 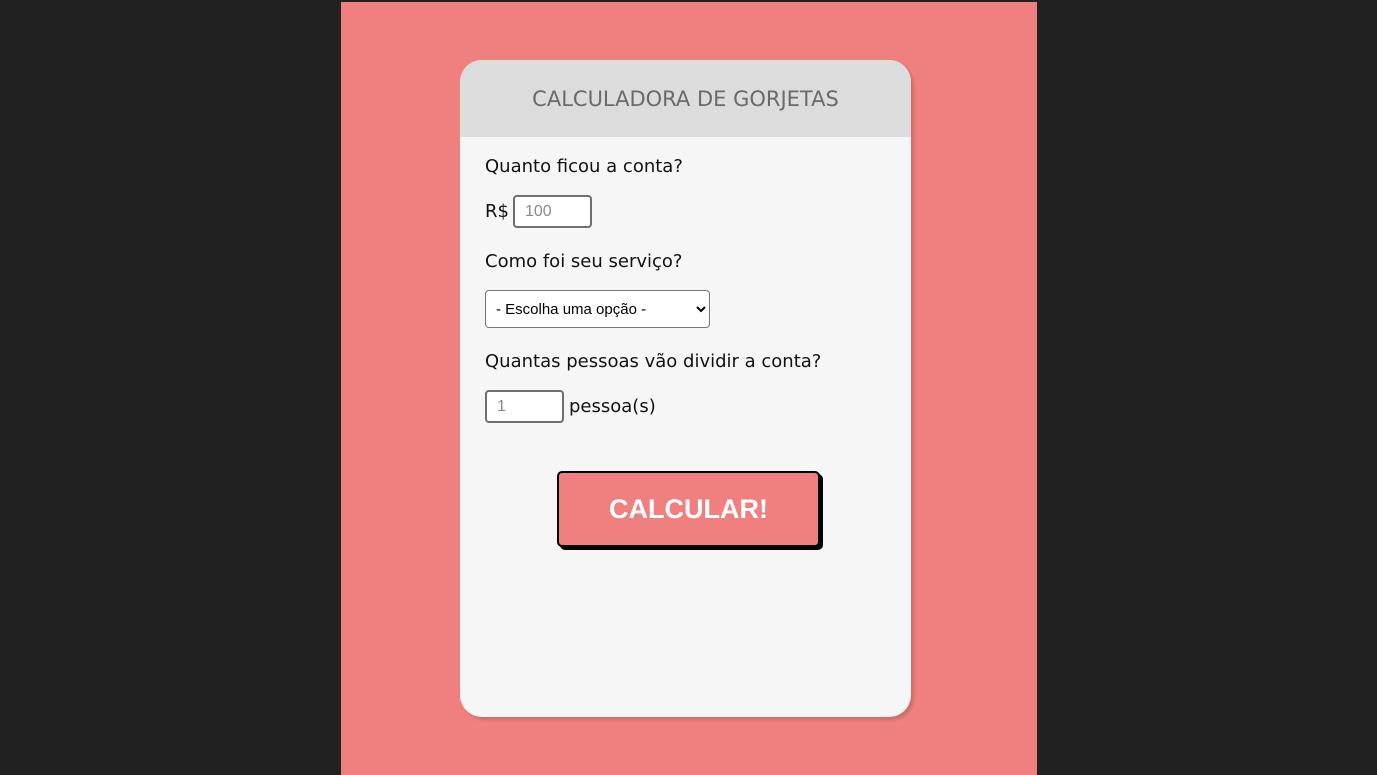 What do you see at coordinates (584, 166) in the screenshot?
I see `bill-question: Quanto ficou a conta?` at bounding box center [584, 166].